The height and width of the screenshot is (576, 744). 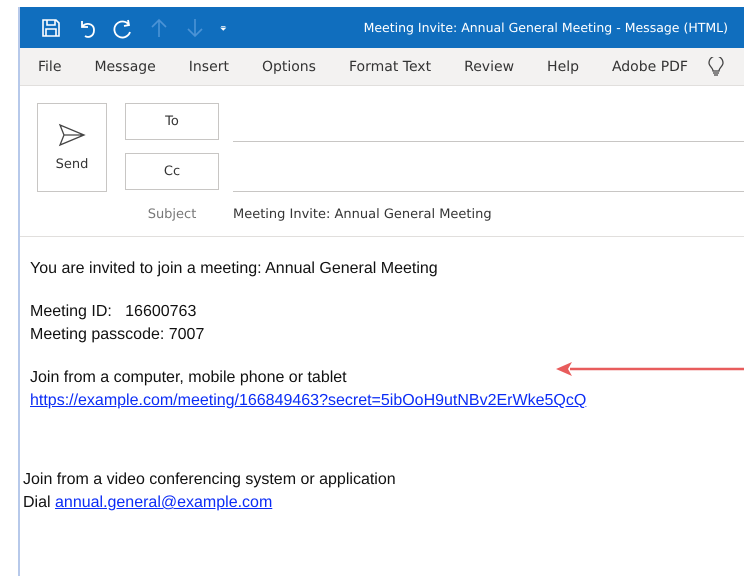 I want to click on menu-tab: Adobe PDF, so click(x=650, y=66).